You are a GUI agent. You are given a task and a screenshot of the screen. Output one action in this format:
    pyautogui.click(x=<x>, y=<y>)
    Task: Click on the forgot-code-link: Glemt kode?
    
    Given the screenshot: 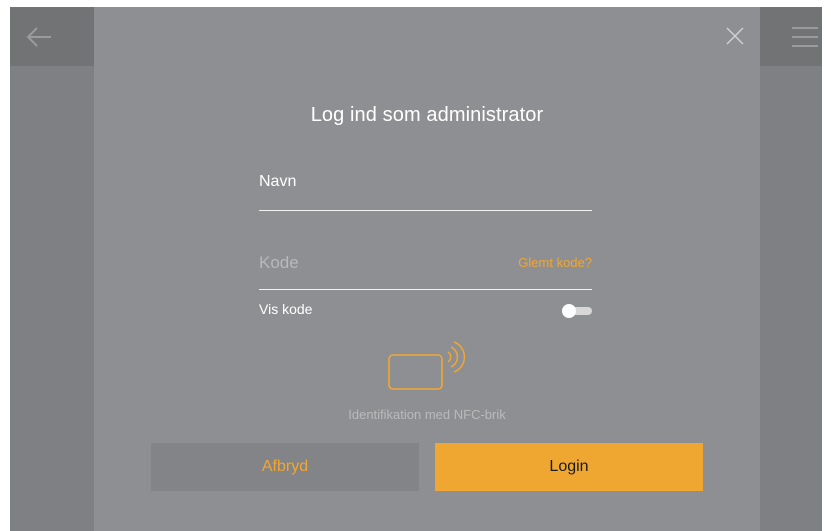 What is the action you would take?
    pyautogui.click(x=555, y=262)
    